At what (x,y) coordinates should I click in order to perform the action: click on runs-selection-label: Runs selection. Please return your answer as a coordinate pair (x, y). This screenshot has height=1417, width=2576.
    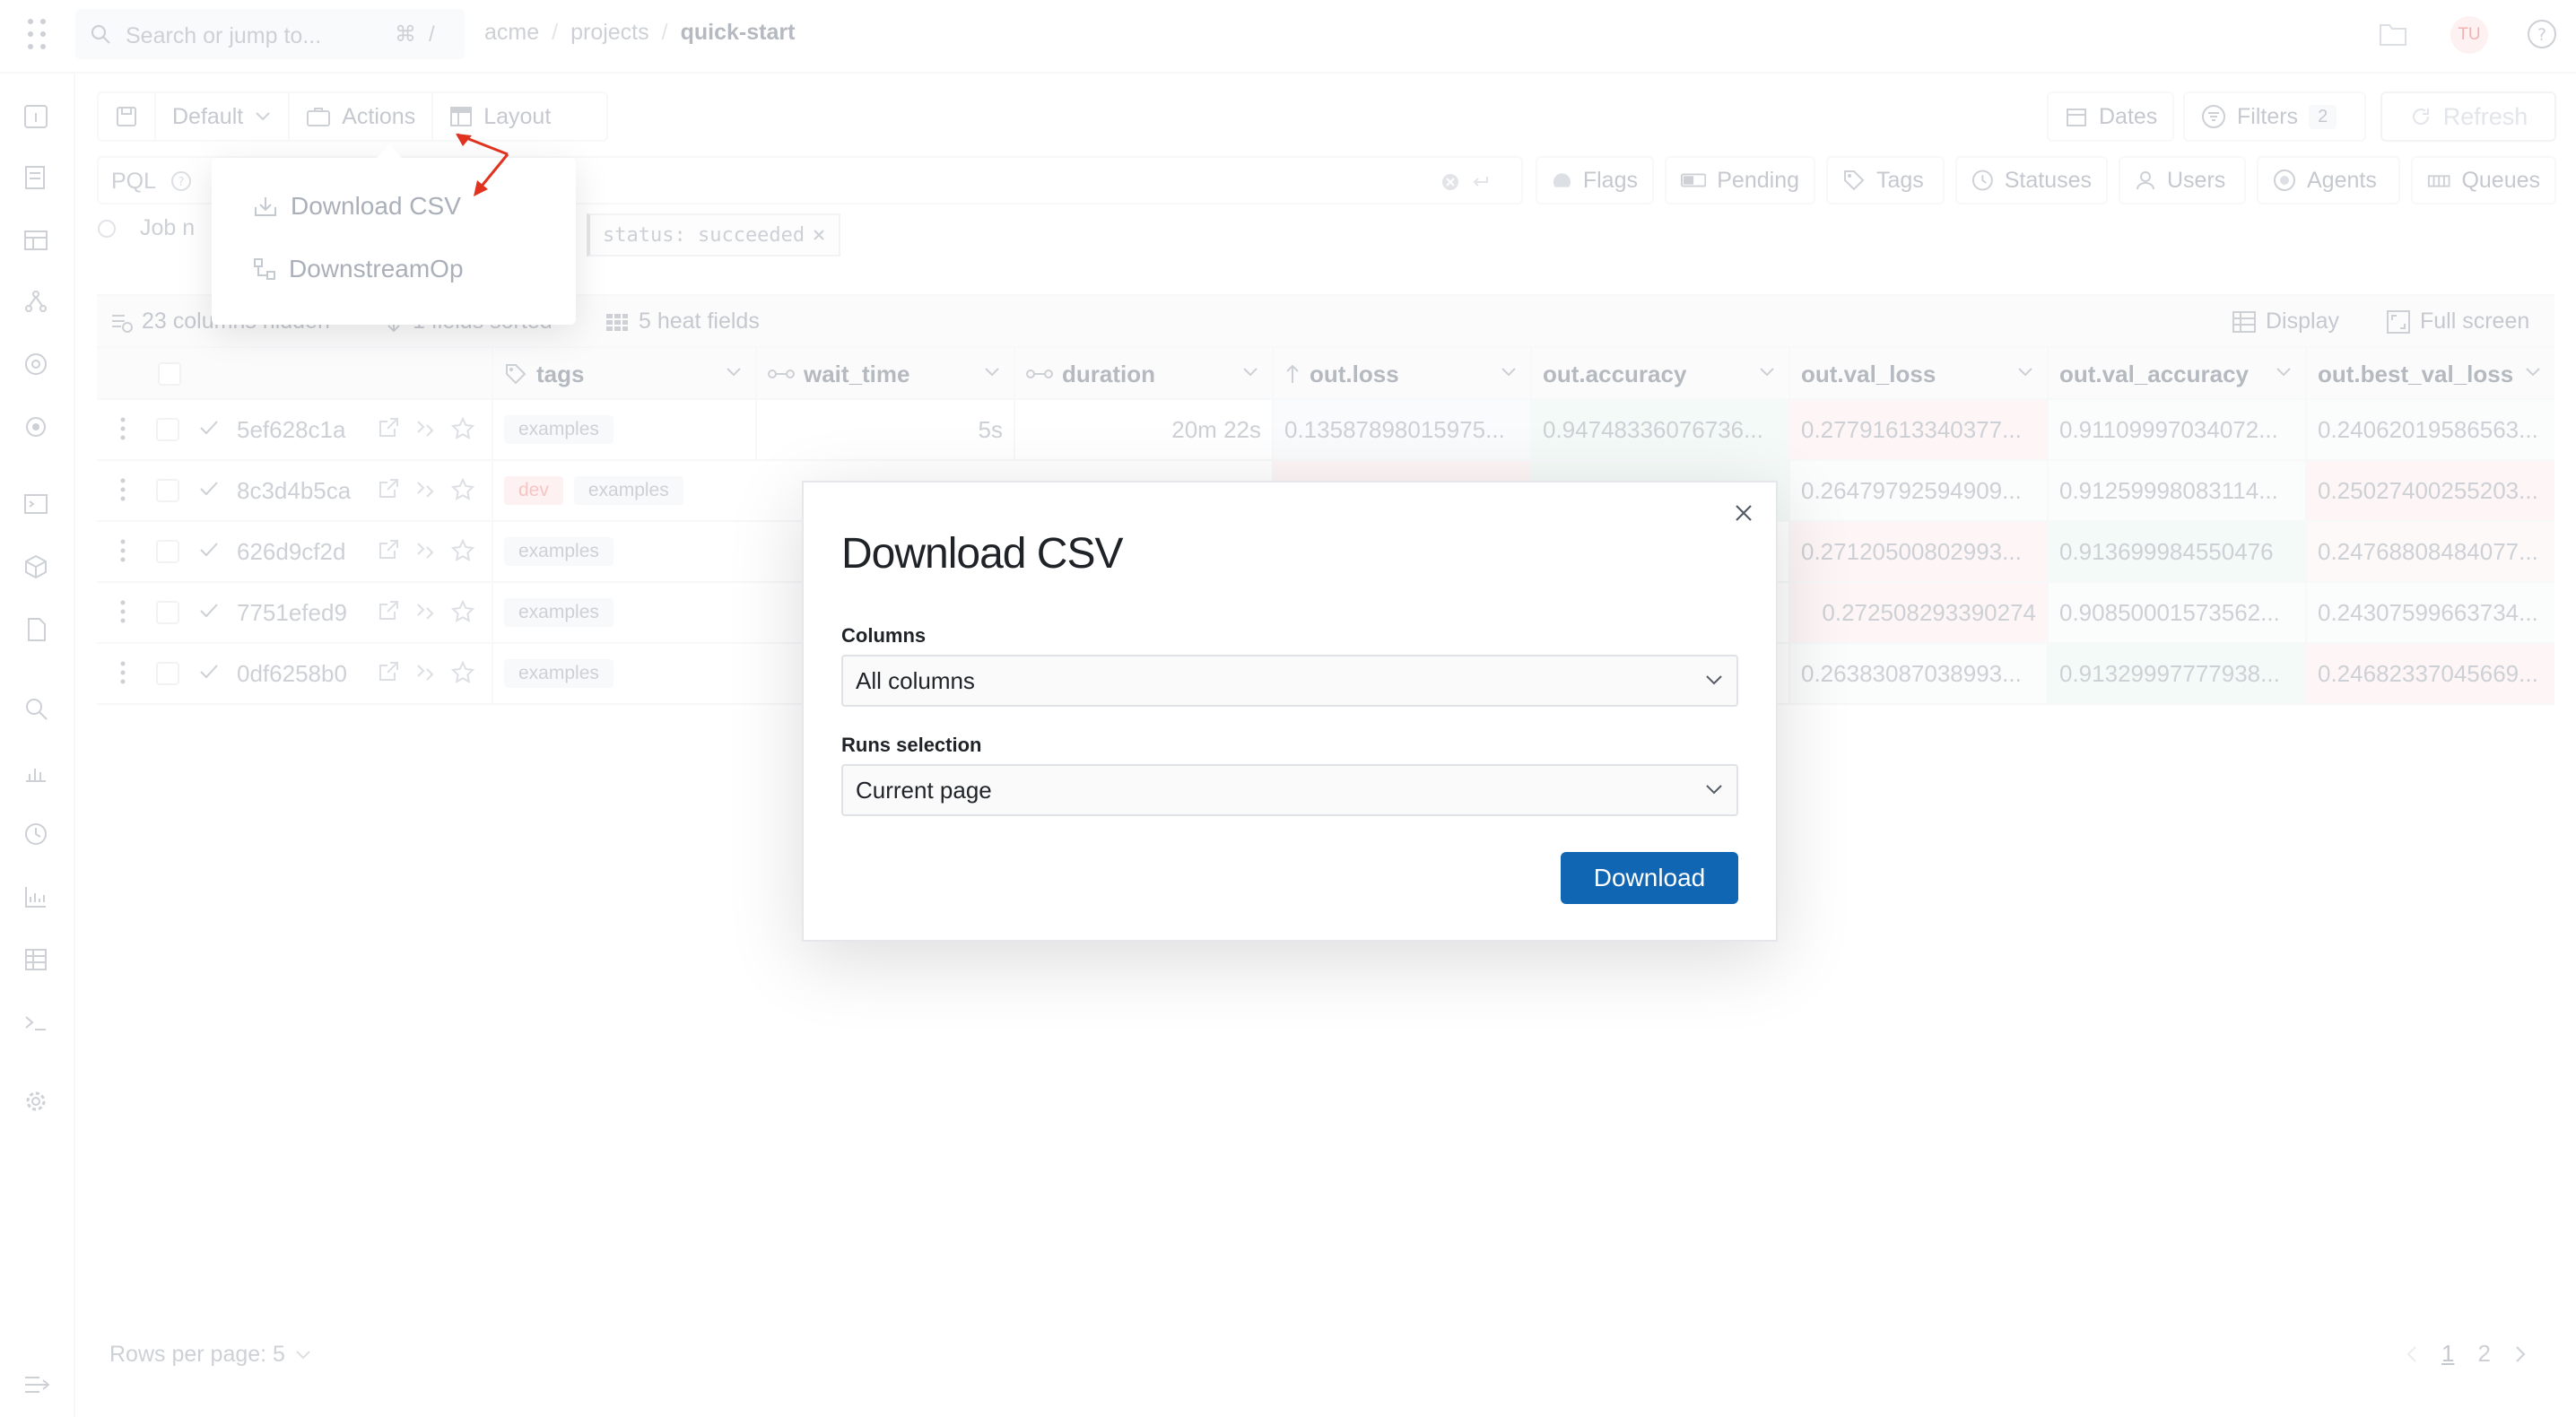
    Looking at the image, I should click on (911, 745).